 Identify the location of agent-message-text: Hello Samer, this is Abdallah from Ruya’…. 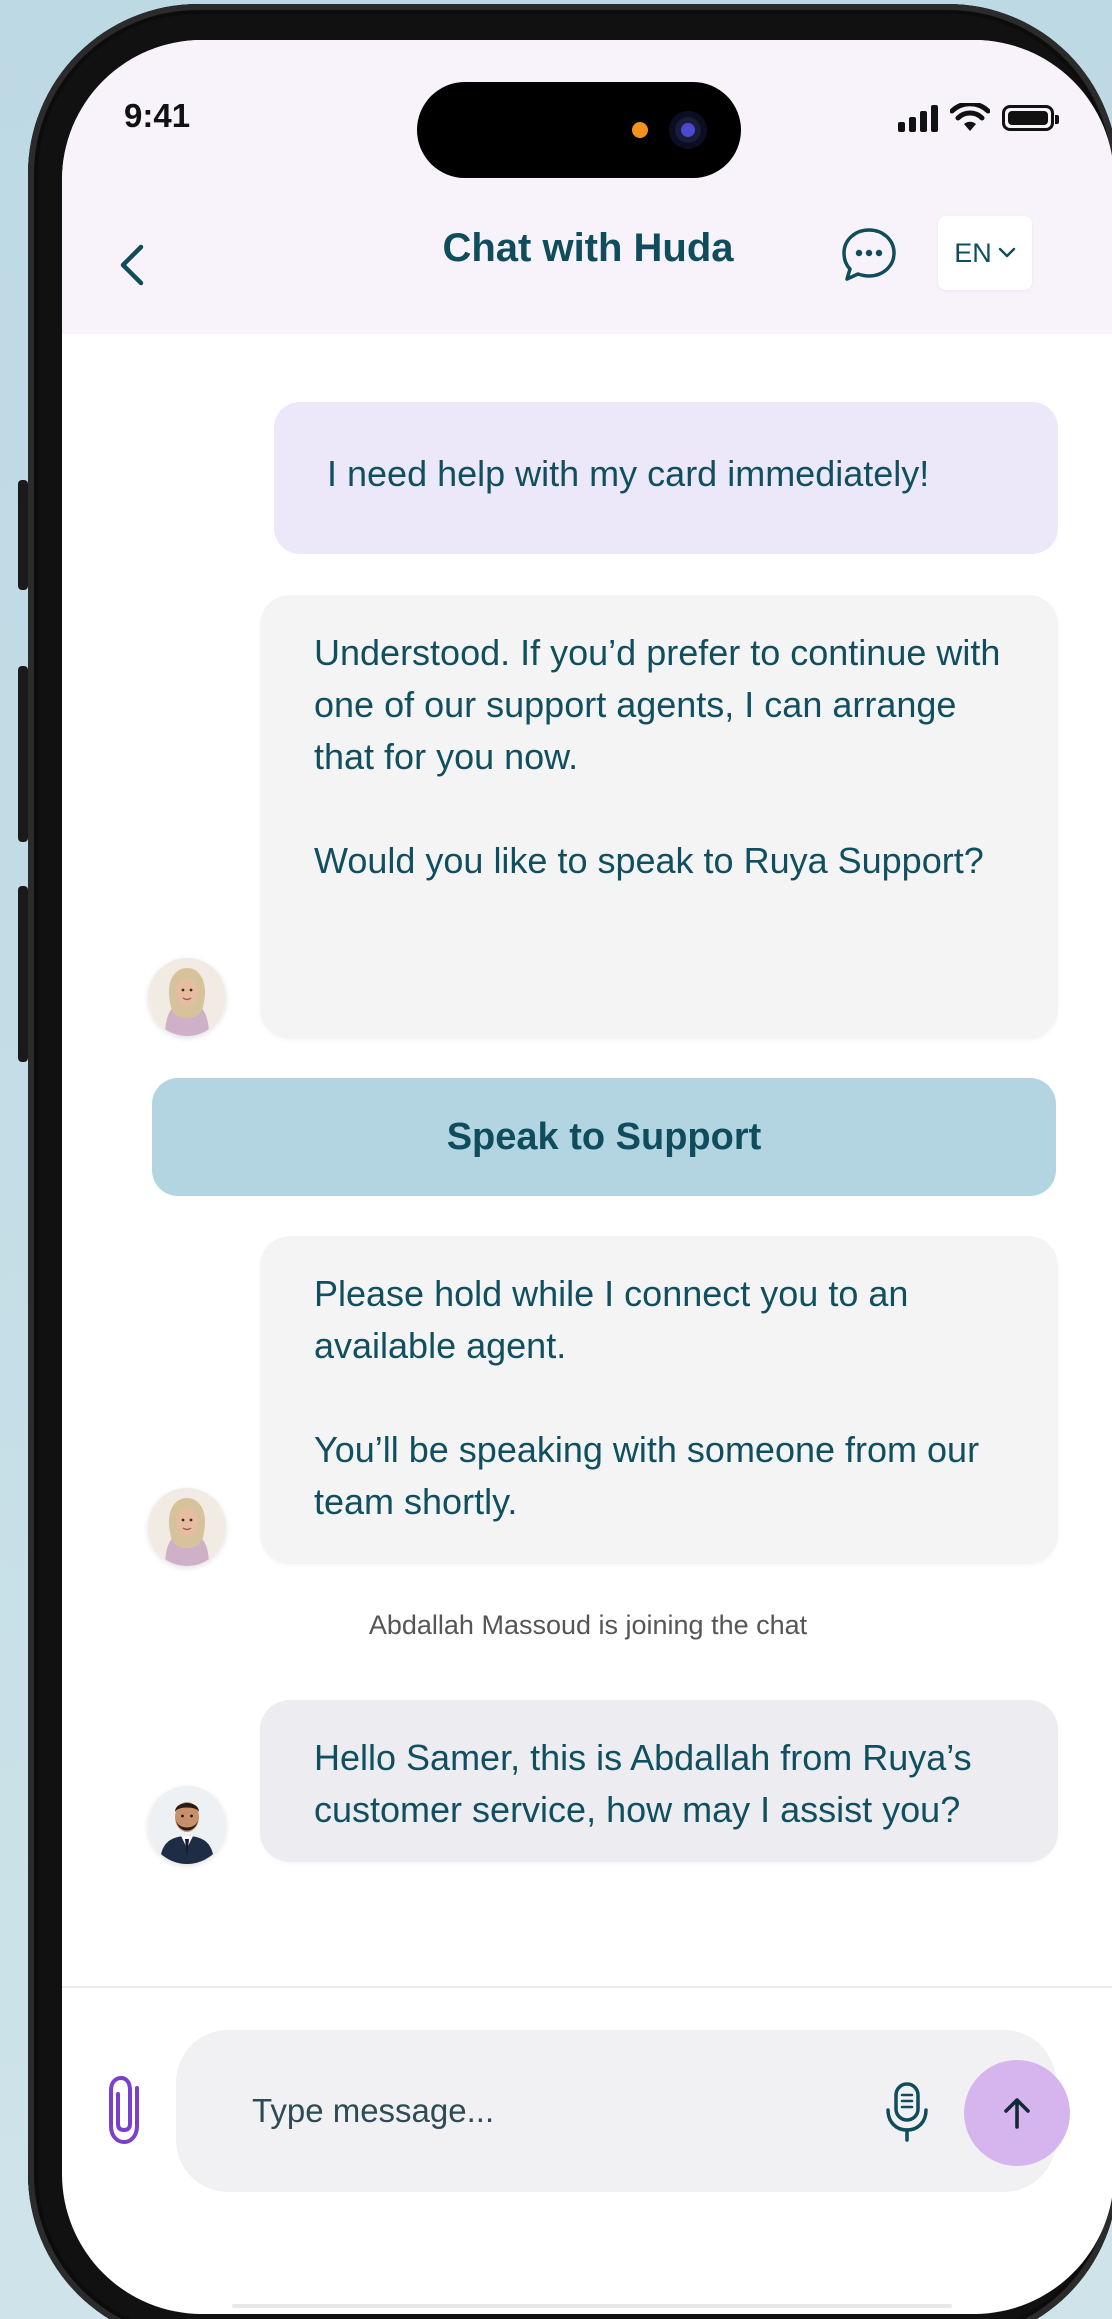
(643, 1783).